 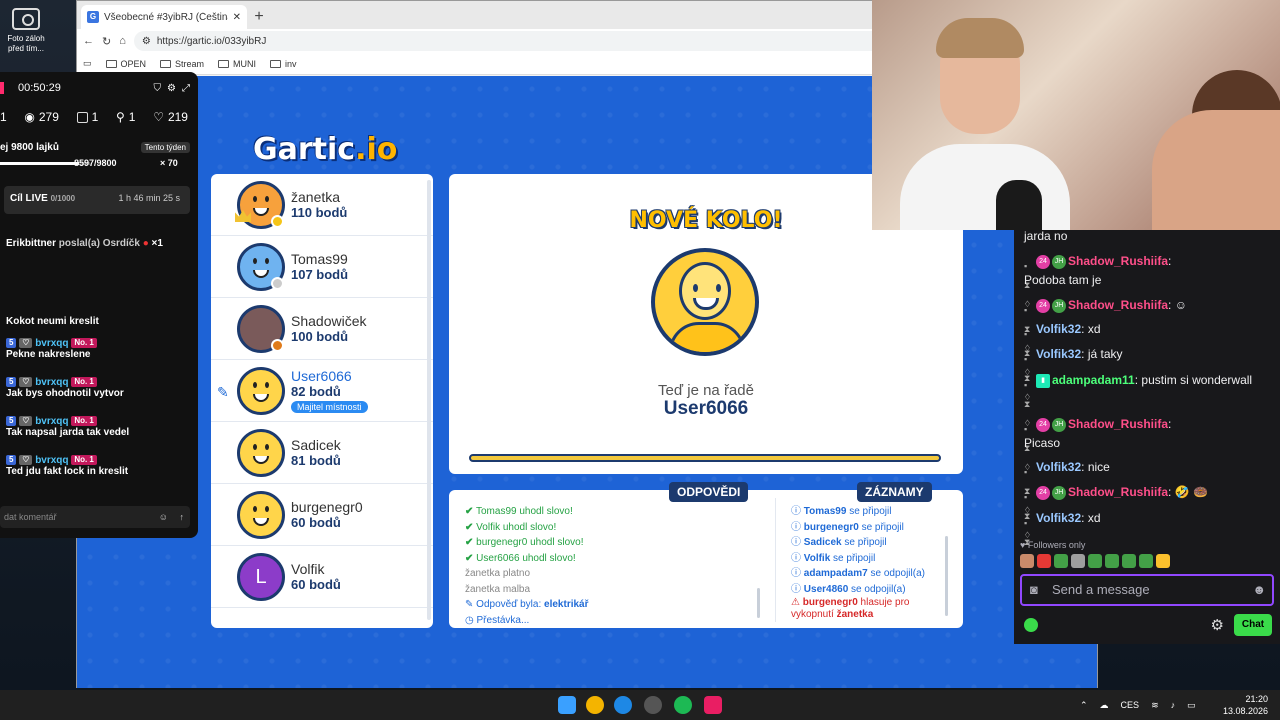 I want to click on wifi-icon: ≋, so click(x=1155, y=705).